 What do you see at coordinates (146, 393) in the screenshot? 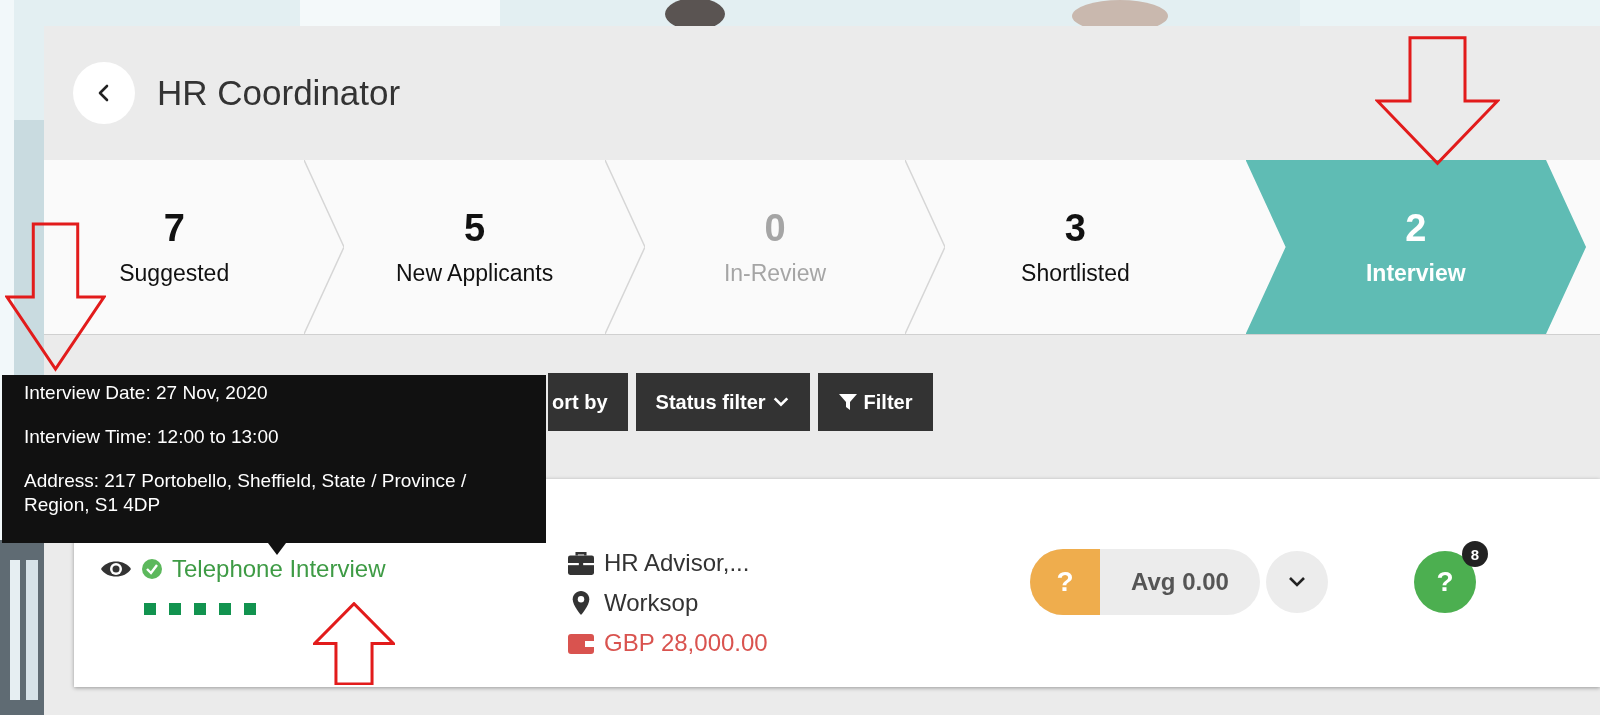
I see `tooltip-text: Interview Date: 27 Nov, 2020` at bounding box center [146, 393].